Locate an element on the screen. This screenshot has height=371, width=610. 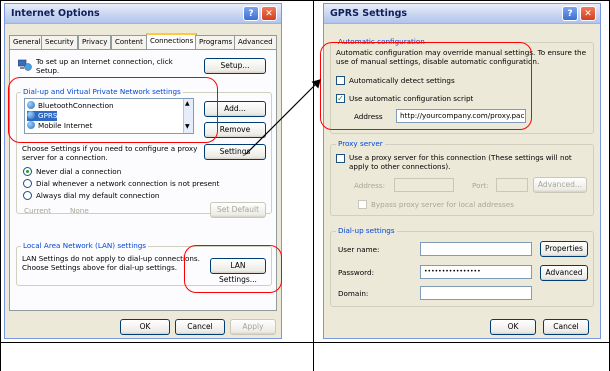
radio-never-dial-label: Never dial a connection is located at coordinates (79, 171).